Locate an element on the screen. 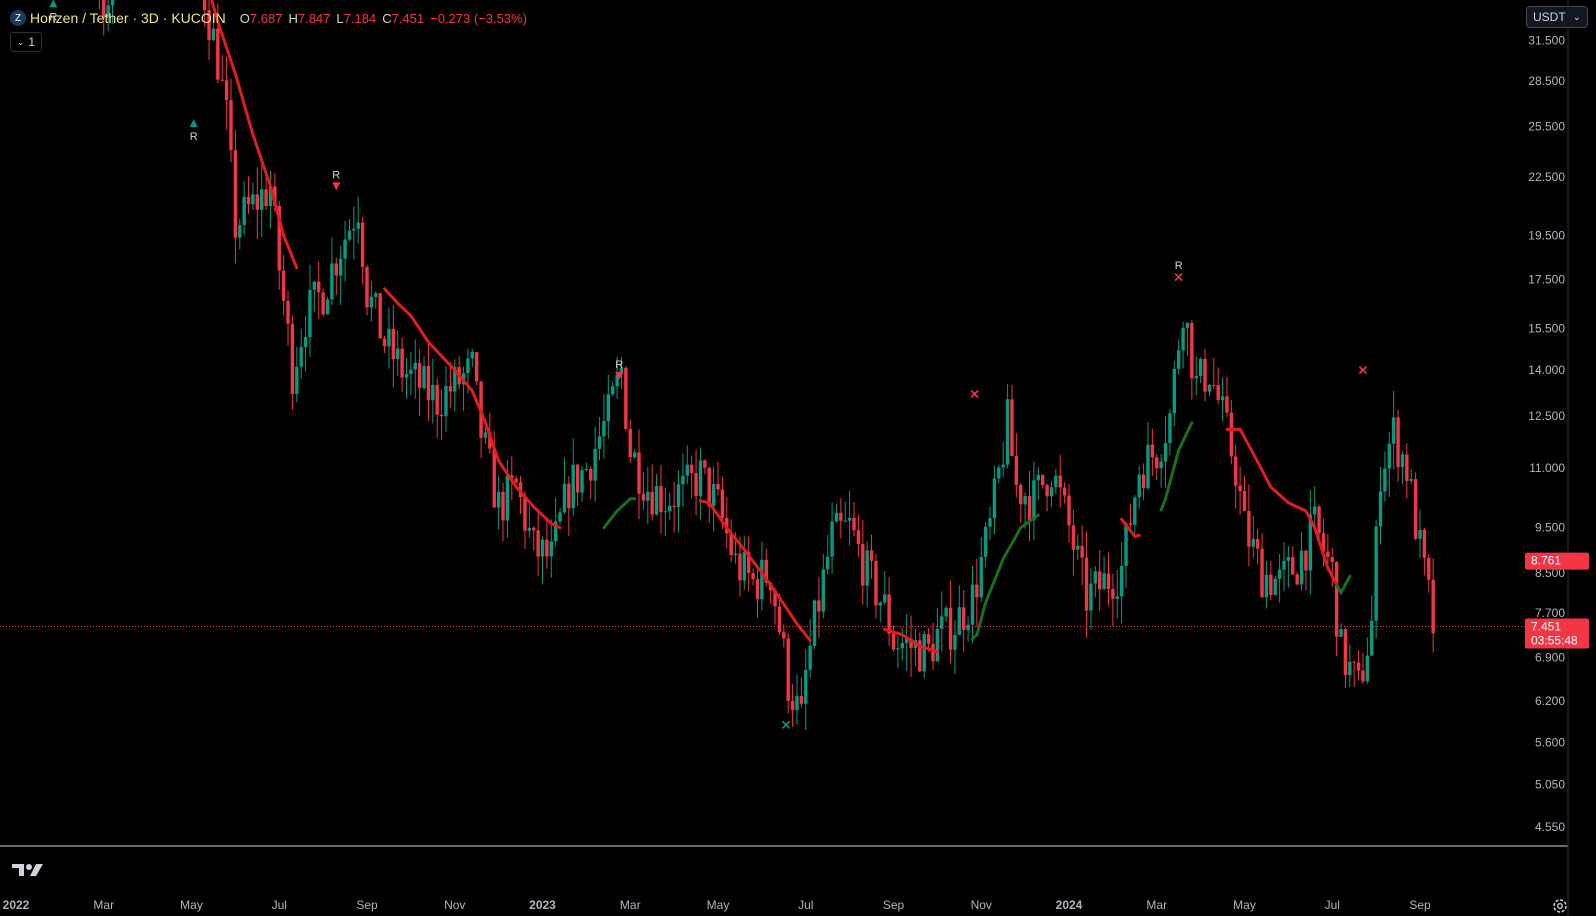  currency-select: USDT ⌄ is located at coordinates (1557, 17).